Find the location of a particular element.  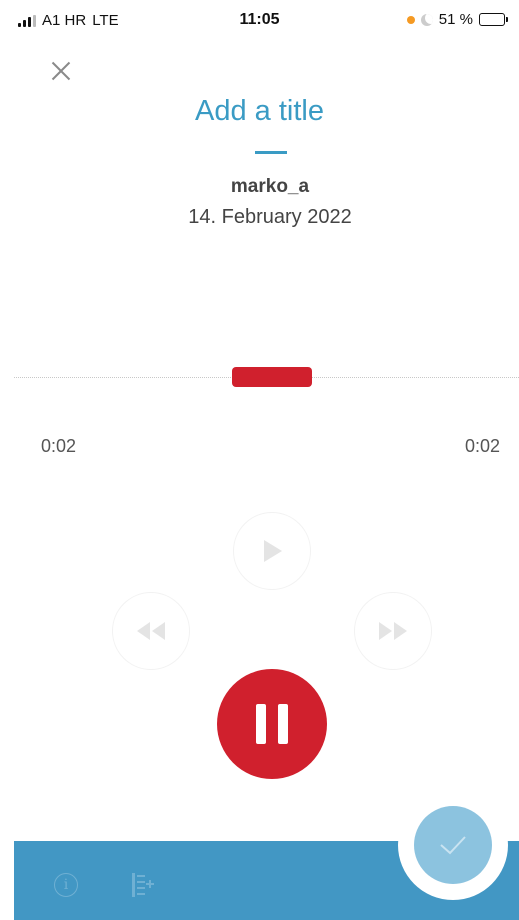

play-icon is located at coordinates (273, 551).